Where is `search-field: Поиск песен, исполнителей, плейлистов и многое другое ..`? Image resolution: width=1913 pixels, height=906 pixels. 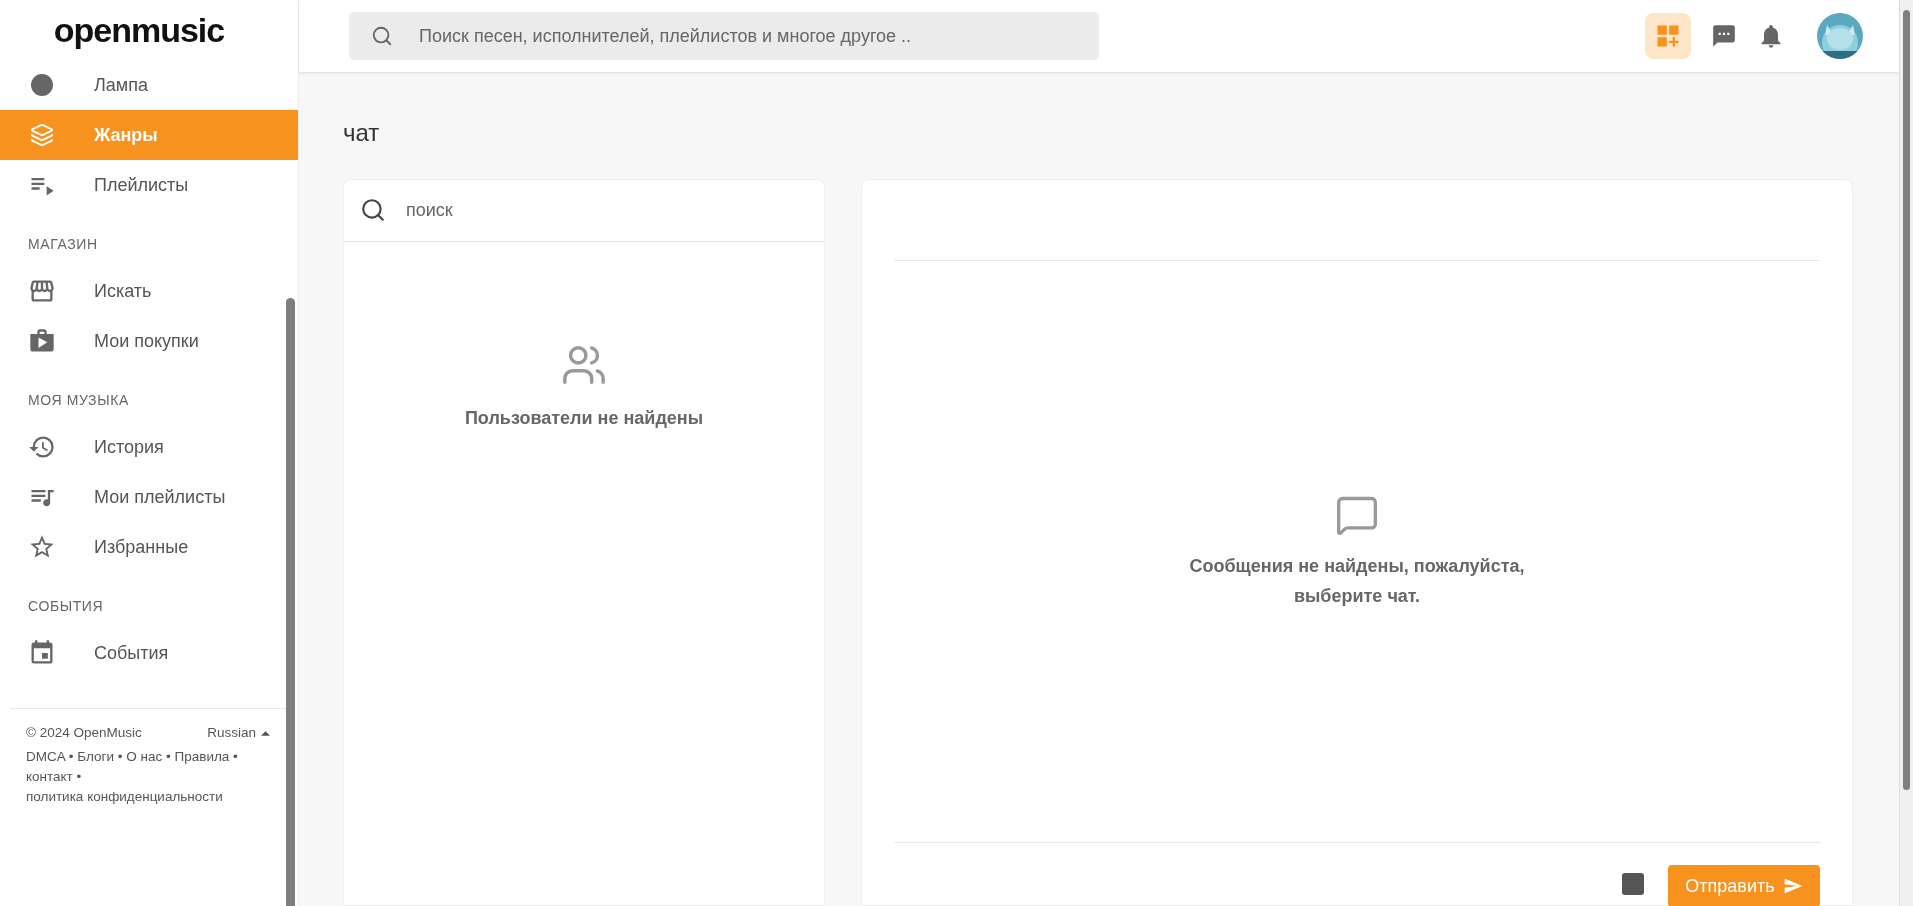 search-field: Поиск песен, исполнителей, плейлистов и многое другое .. is located at coordinates (724, 36).